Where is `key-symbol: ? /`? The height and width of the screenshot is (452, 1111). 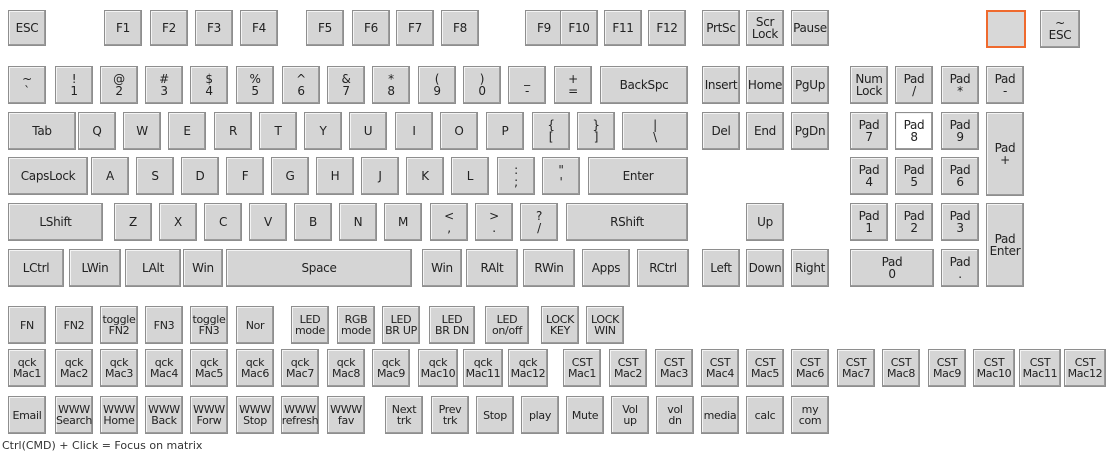
key-symbol: ? / is located at coordinates (539, 222).